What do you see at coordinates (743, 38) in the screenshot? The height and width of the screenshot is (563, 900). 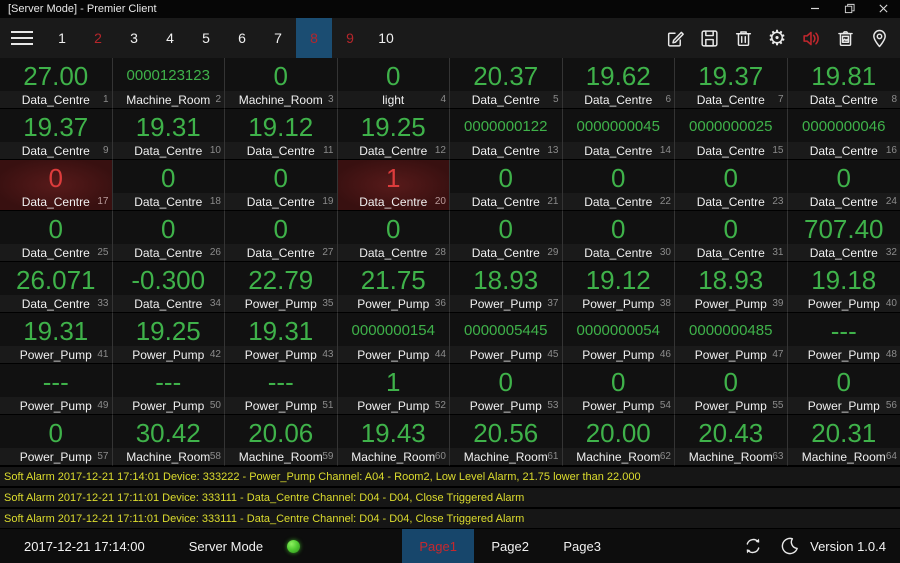 I see `delete-button` at bounding box center [743, 38].